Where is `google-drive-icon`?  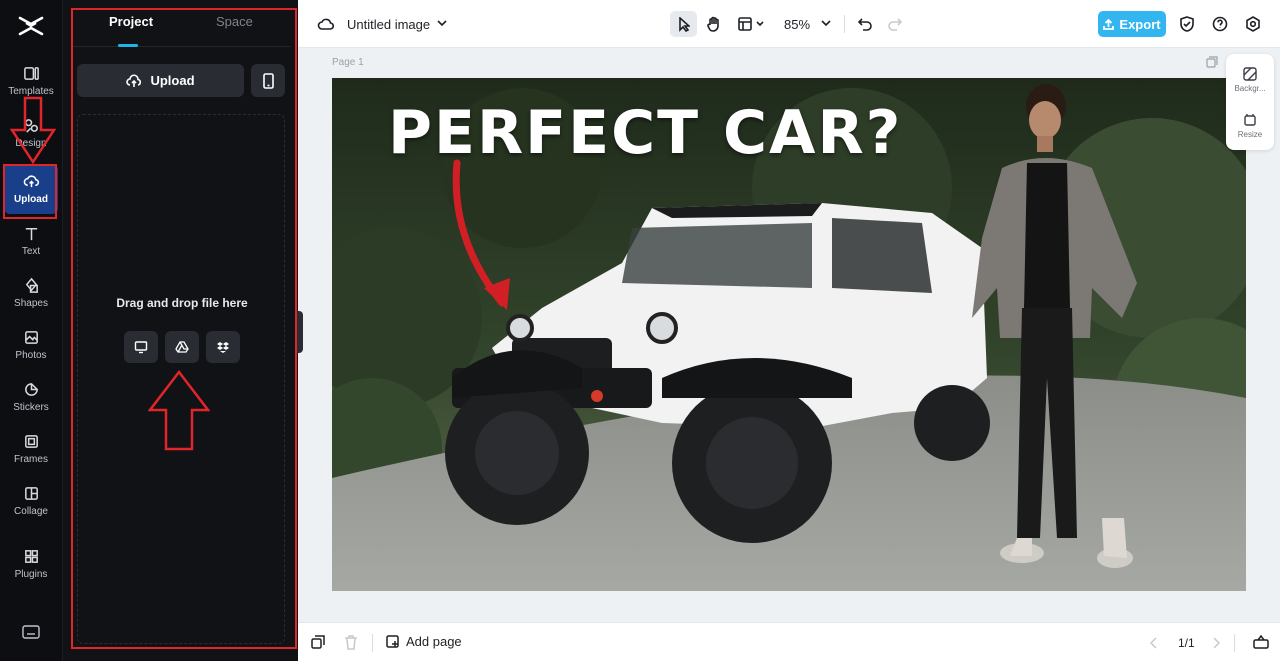
google-drive-icon is located at coordinates (182, 347).